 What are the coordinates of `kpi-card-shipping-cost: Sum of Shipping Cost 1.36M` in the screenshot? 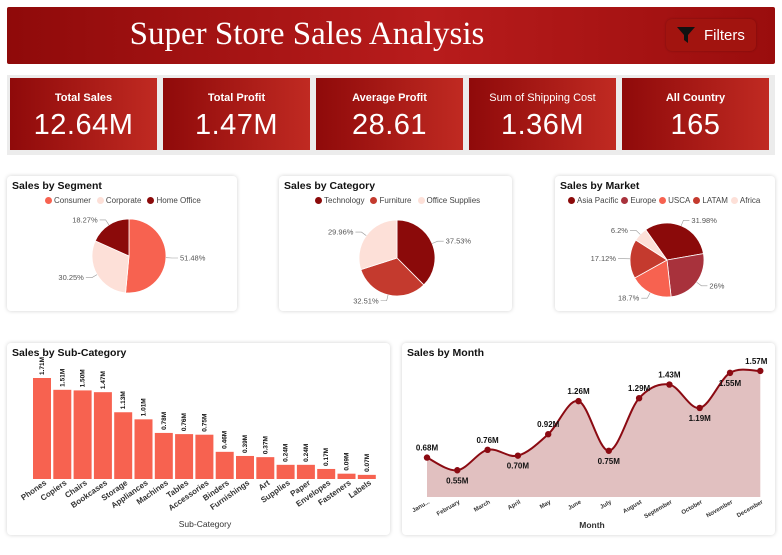 It's located at (542, 114).